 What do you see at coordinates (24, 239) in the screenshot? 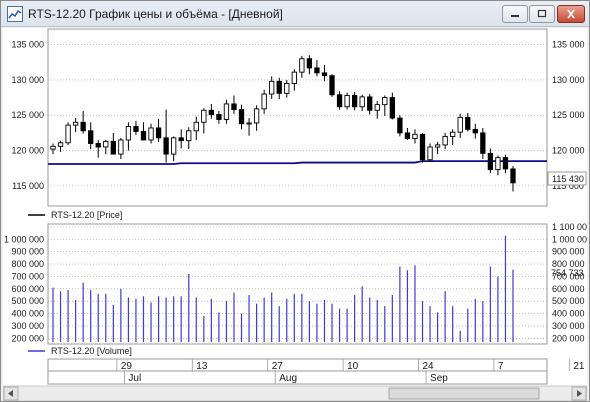
I see `volume-tick-left: 1 000 000` at bounding box center [24, 239].